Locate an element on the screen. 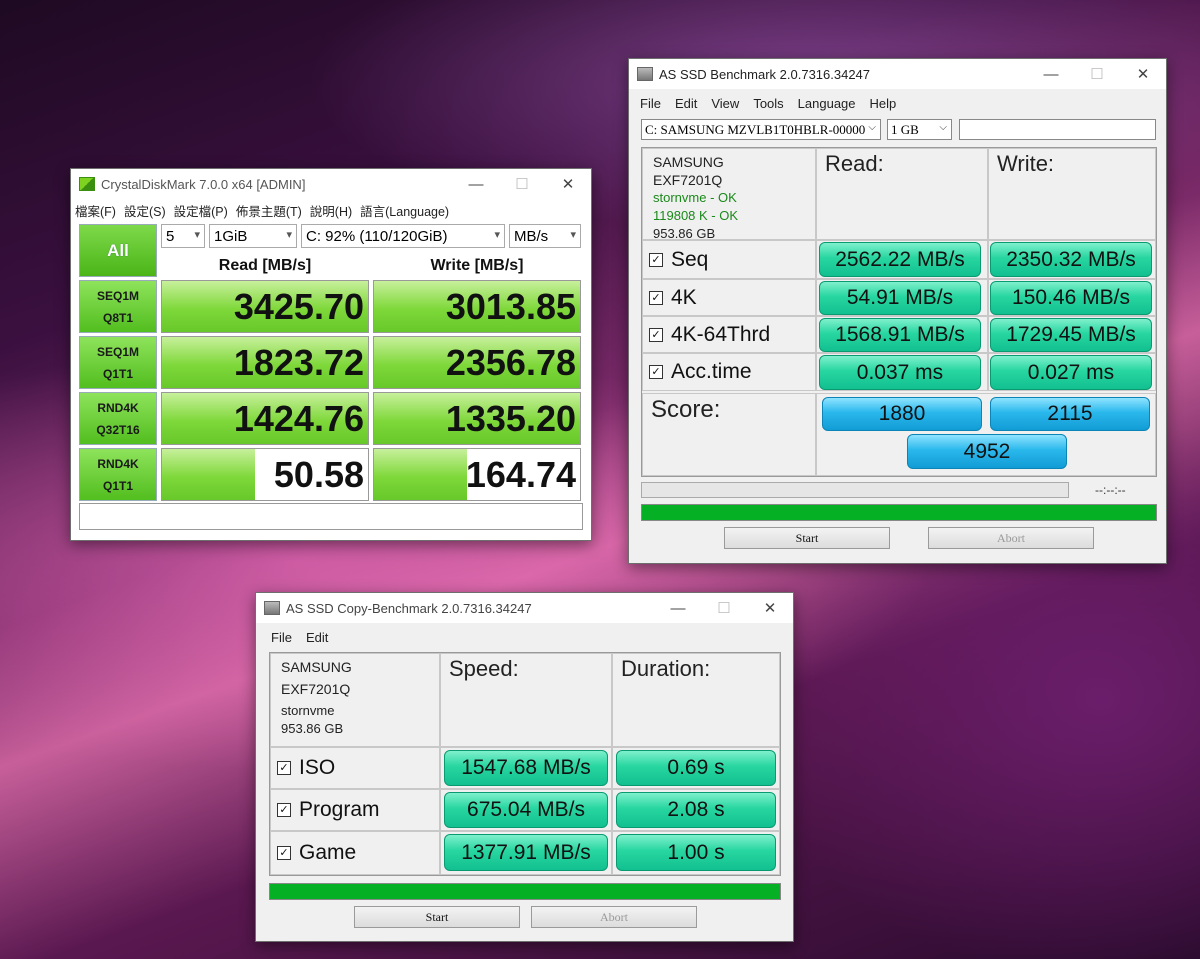 The width and height of the screenshot is (1200, 959). score-write: 2115 is located at coordinates (1070, 414).